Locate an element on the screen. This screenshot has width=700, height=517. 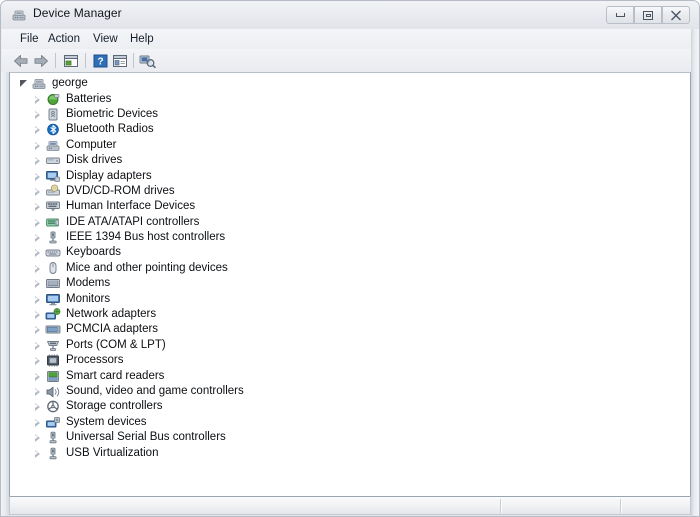
menu-item-view: View is located at coordinates (105, 39).